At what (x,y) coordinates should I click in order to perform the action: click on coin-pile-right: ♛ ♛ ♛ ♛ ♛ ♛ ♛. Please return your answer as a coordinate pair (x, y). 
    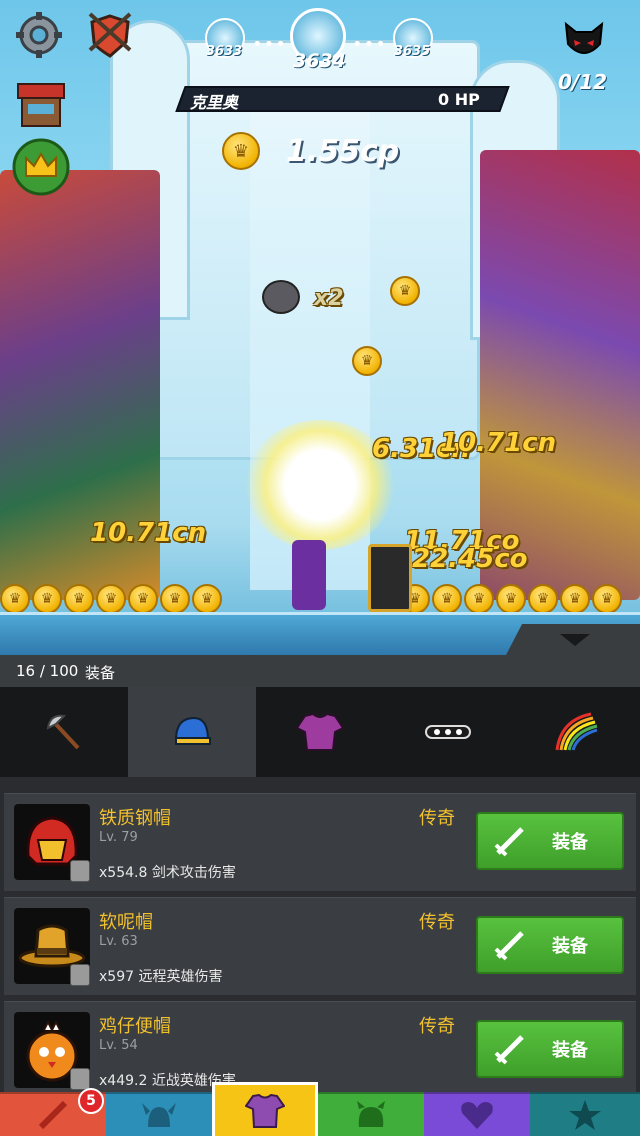
    Looking at the image, I should click on (520, 599).